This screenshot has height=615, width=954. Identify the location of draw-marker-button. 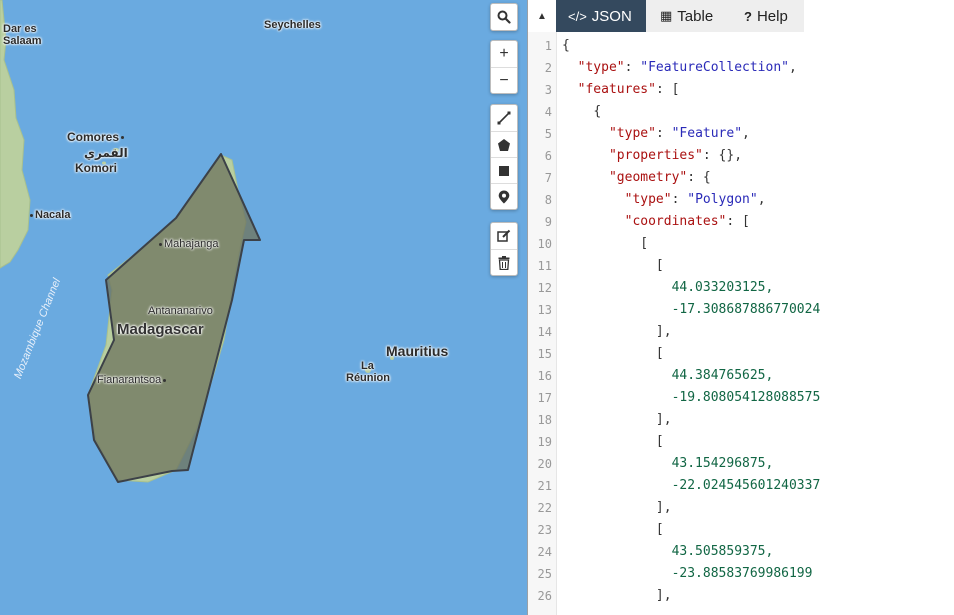
(504, 196).